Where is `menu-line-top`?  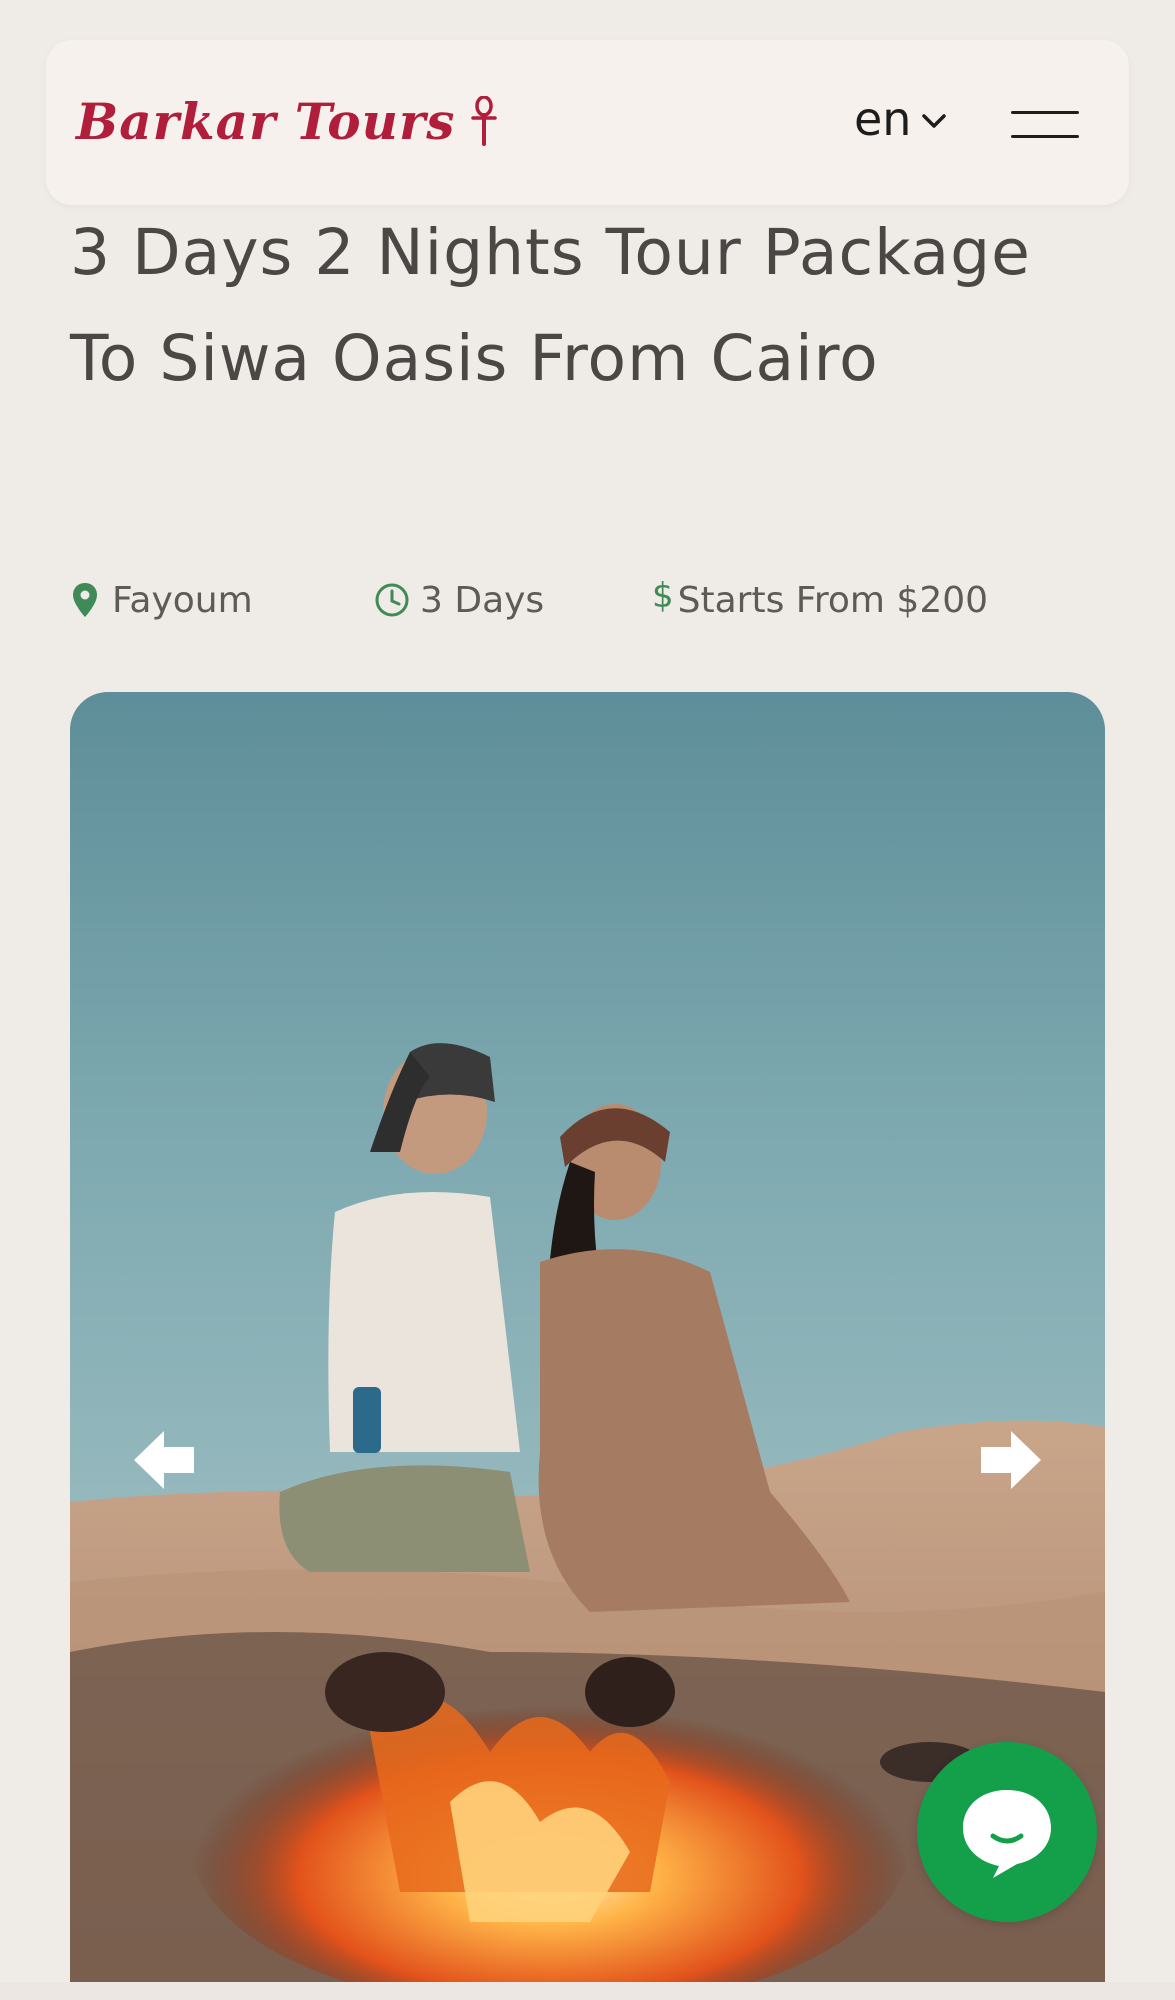 menu-line-top is located at coordinates (1045, 112).